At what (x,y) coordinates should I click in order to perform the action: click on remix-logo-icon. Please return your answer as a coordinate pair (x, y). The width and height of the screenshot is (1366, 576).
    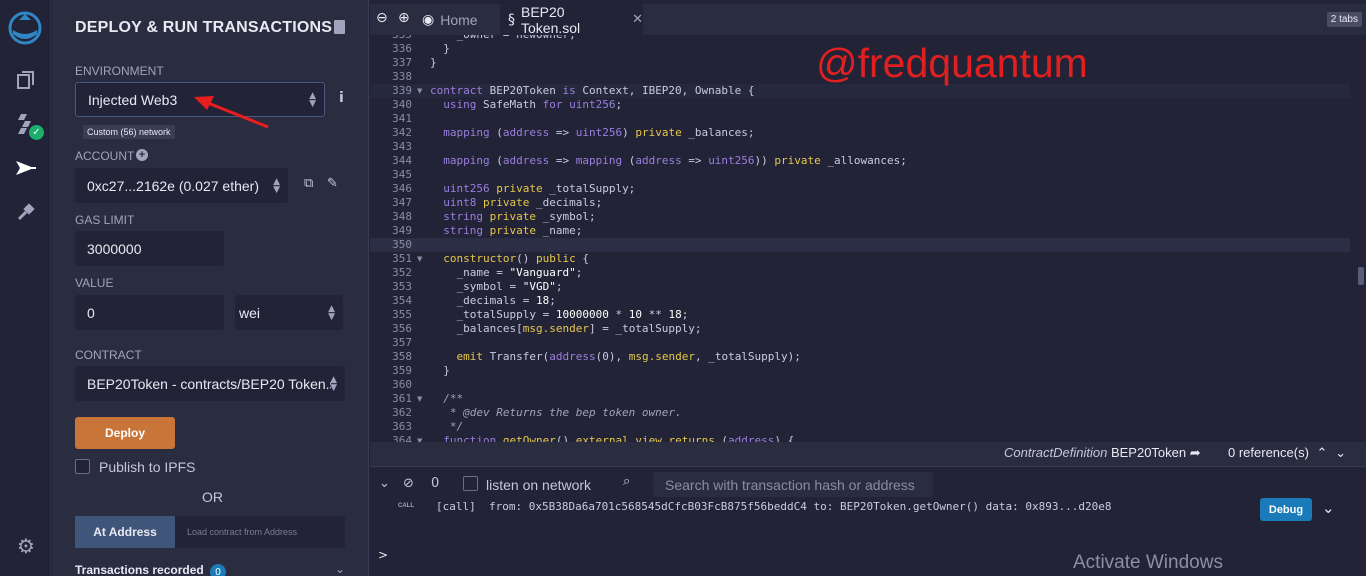
    Looking at the image, I should click on (25, 28).